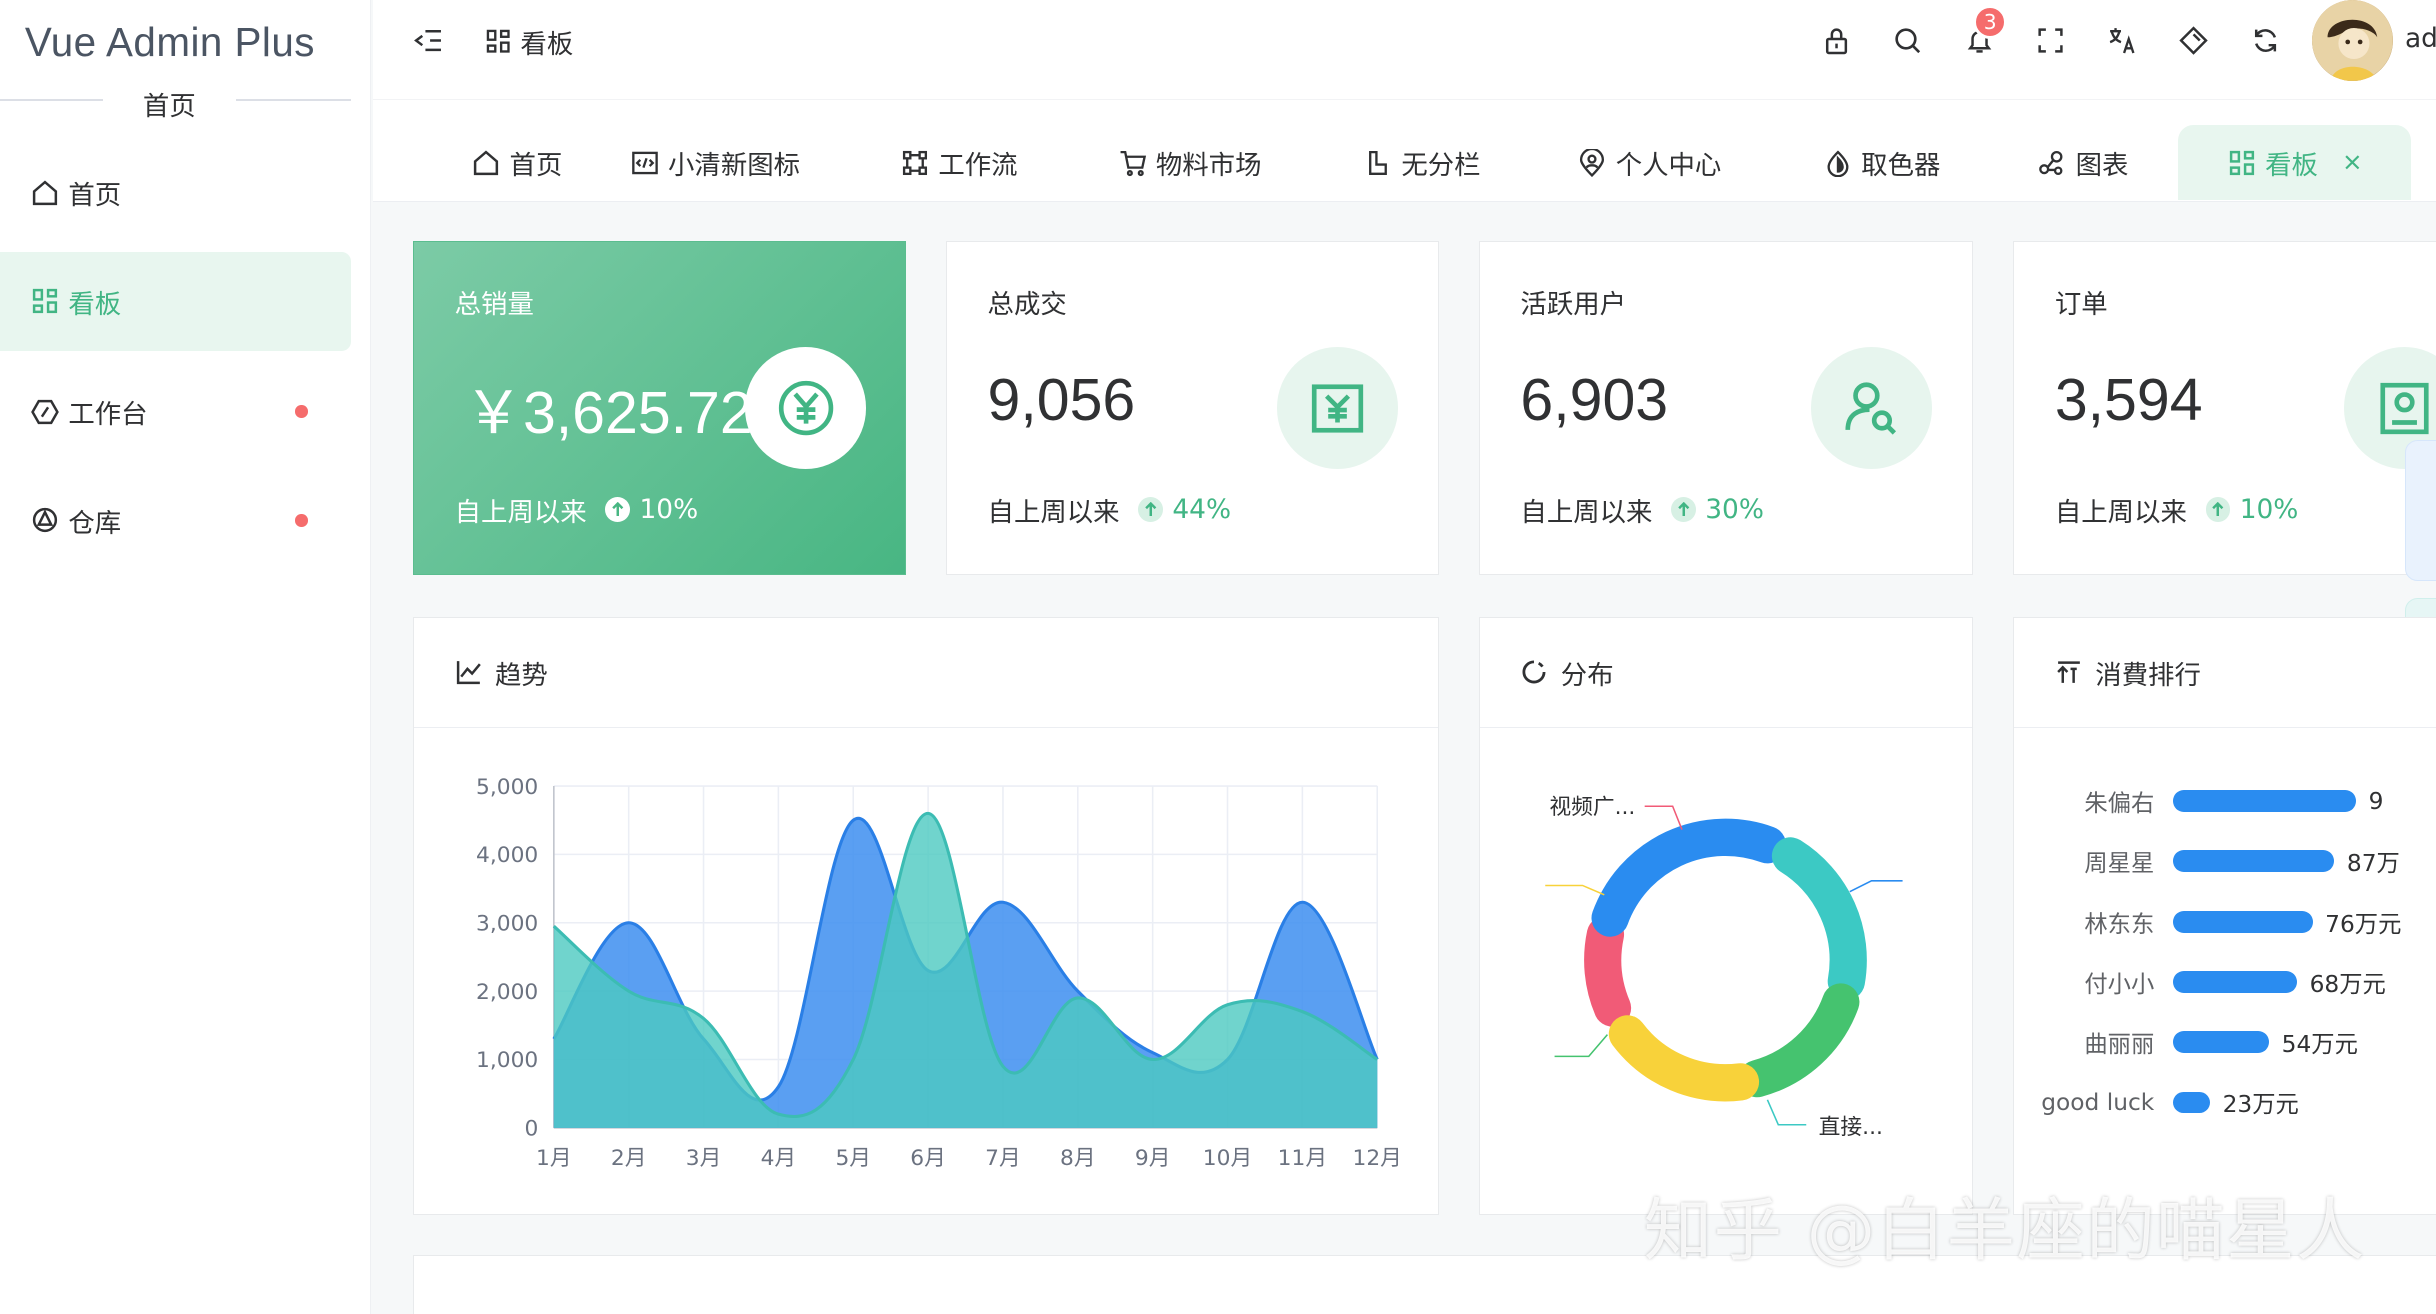  I want to click on stat-card-active-users: 活跃用户 6,903 自上周以来 30%, so click(1726, 407).